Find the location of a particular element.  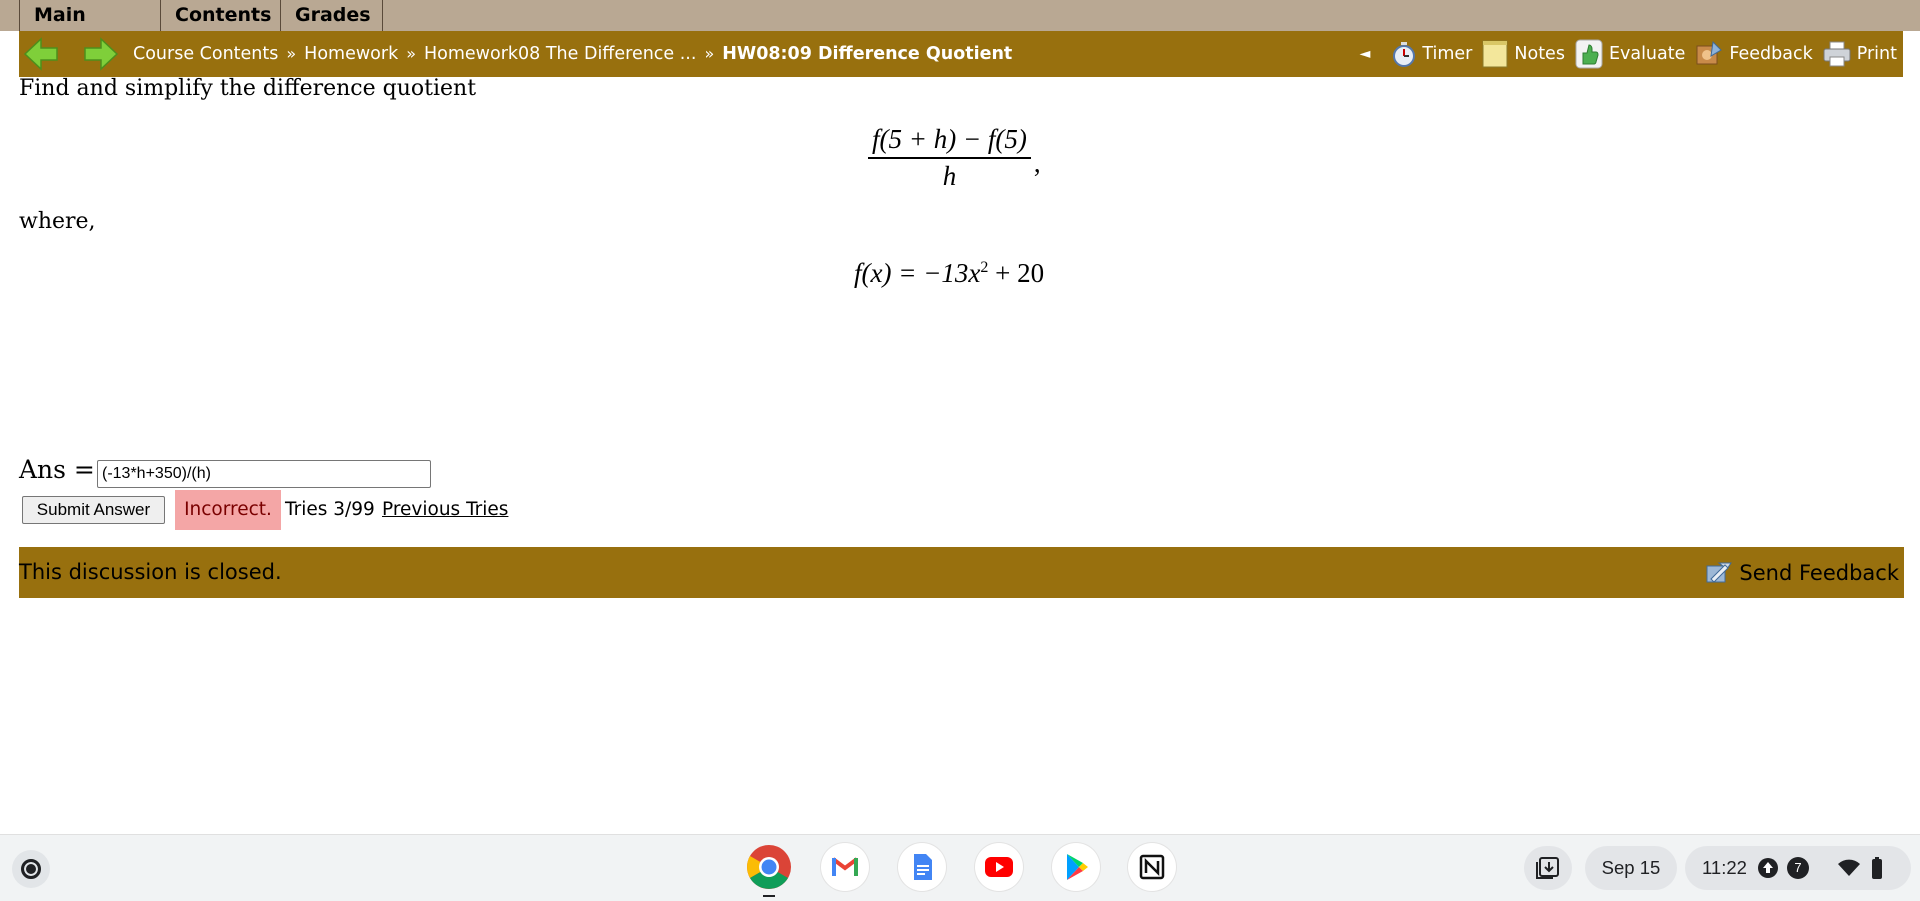

difference-quotient-formula: f(5 + h) − f(5) h , is located at coordinates (954, 158).